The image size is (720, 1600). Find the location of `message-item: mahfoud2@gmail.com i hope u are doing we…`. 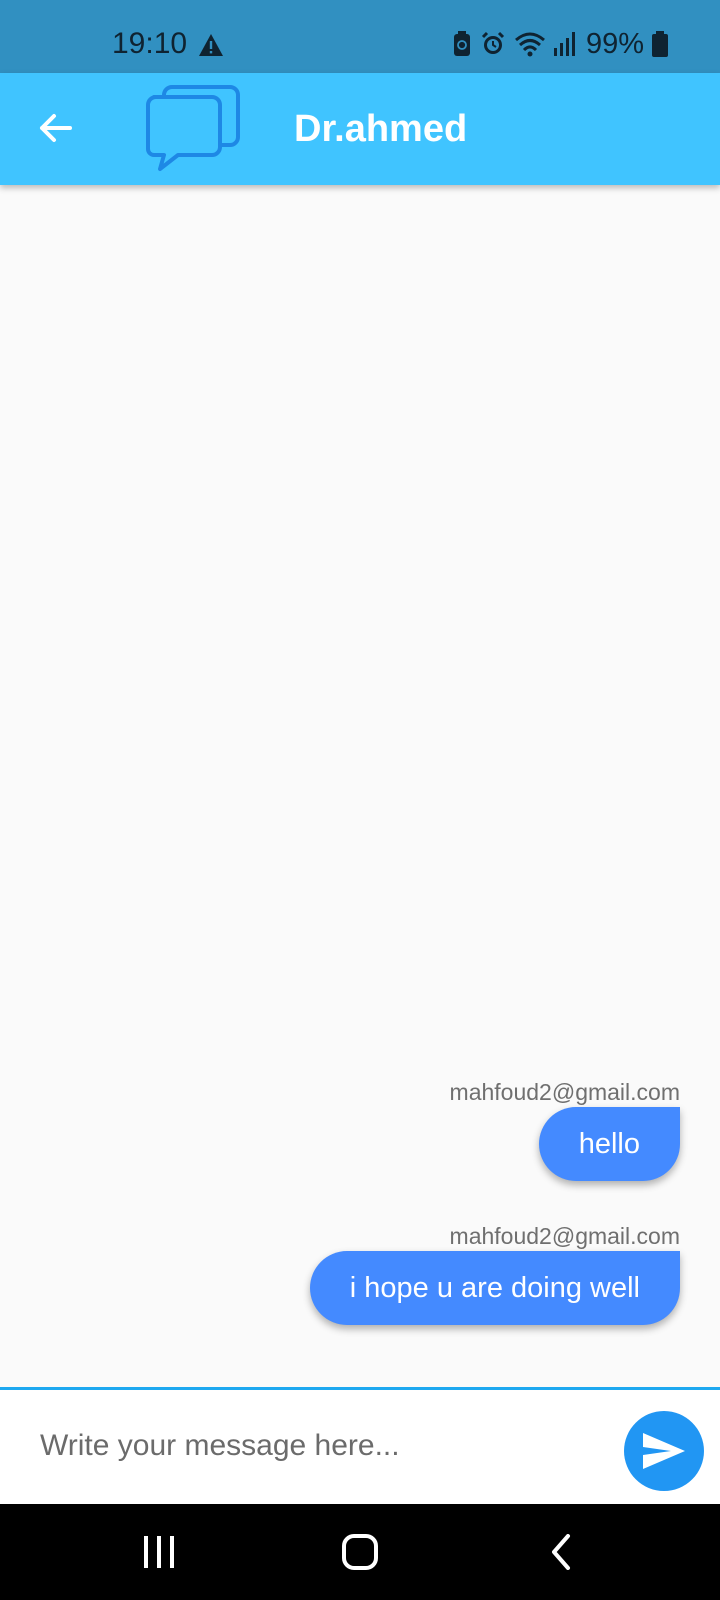

message-item: mahfoud2@gmail.com i hope u are doing we… is located at coordinates (494, 1274).